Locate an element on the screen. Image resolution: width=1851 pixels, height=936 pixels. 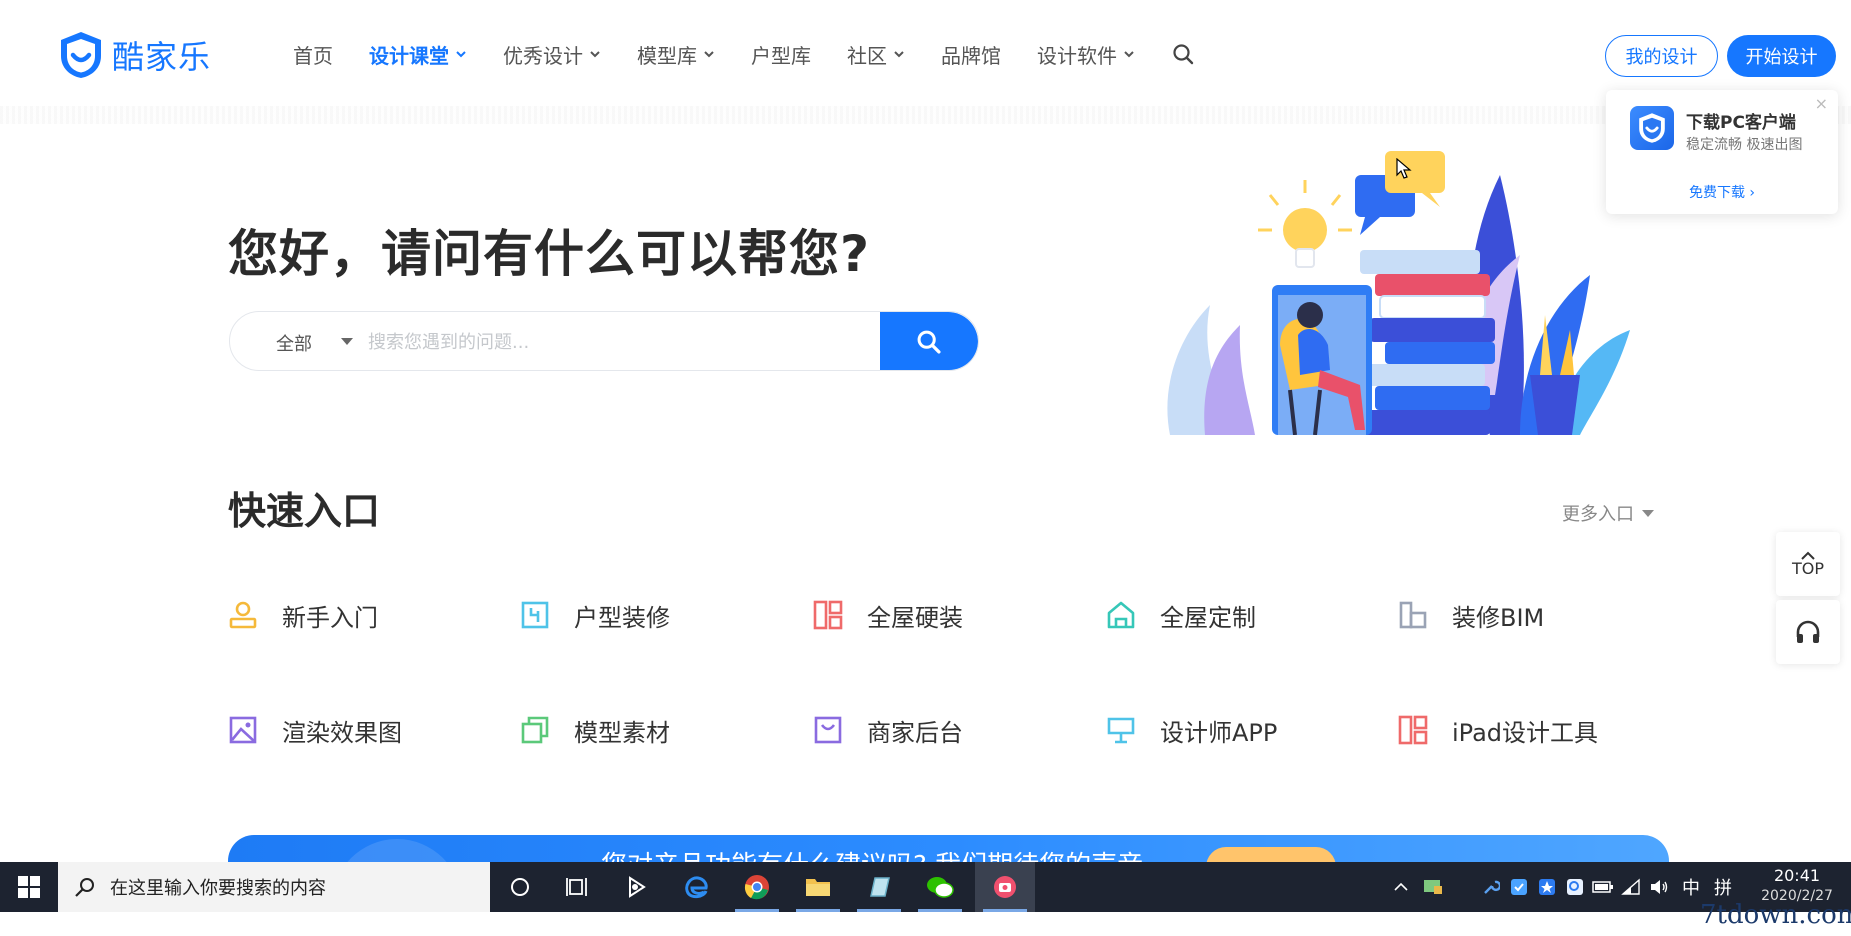
entry-ipad-tool: iPad设计工具 is located at coordinates (1498, 730).